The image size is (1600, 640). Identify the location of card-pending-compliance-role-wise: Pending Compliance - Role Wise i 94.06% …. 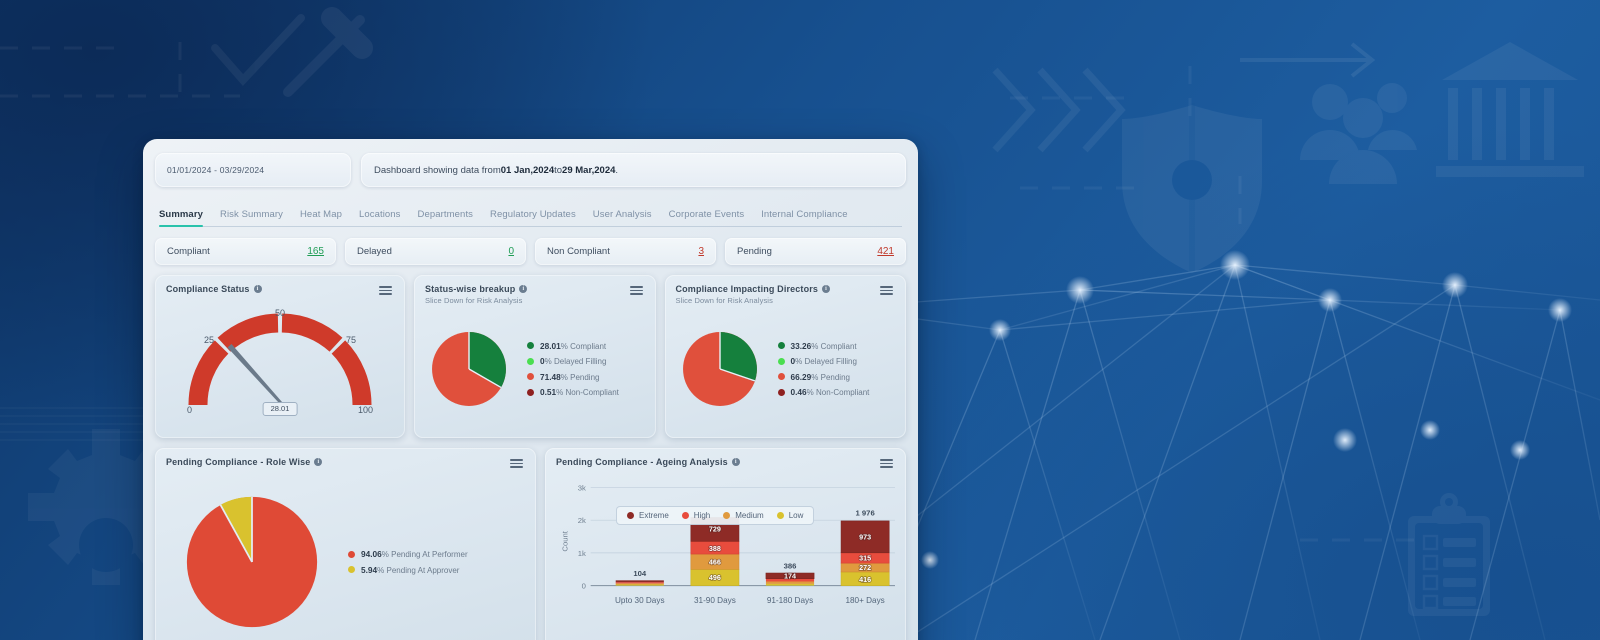
(345, 544).